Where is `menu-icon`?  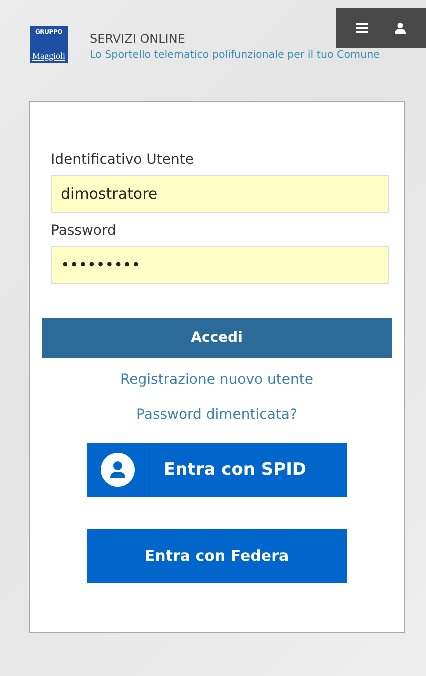
menu-icon is located at coordinates (362, 28).